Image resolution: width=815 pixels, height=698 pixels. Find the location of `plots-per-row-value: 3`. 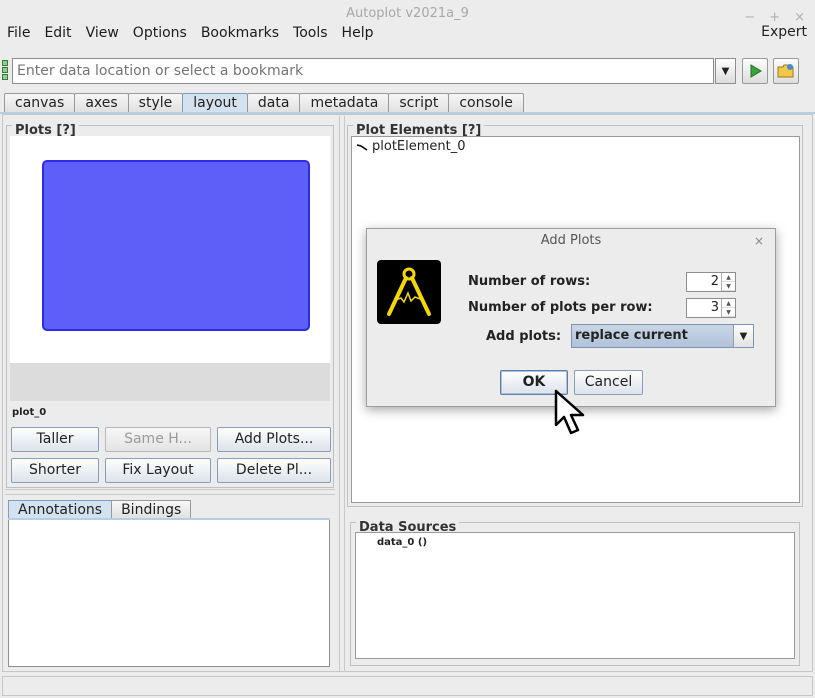

plots-per-row-value: 3 is located at coordinates (714, 307).